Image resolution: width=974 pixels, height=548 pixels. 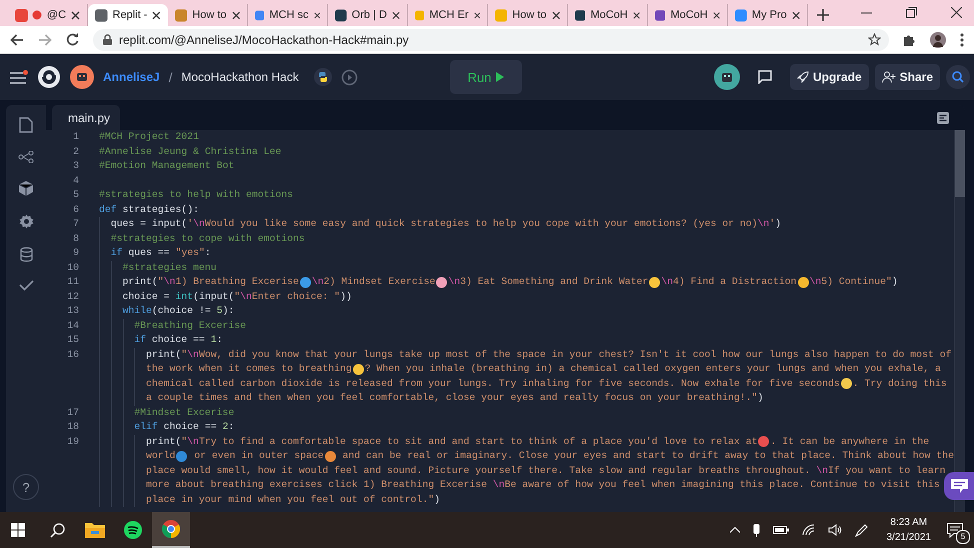 I want to click on line-number: 11, so click(x=73, y=281).